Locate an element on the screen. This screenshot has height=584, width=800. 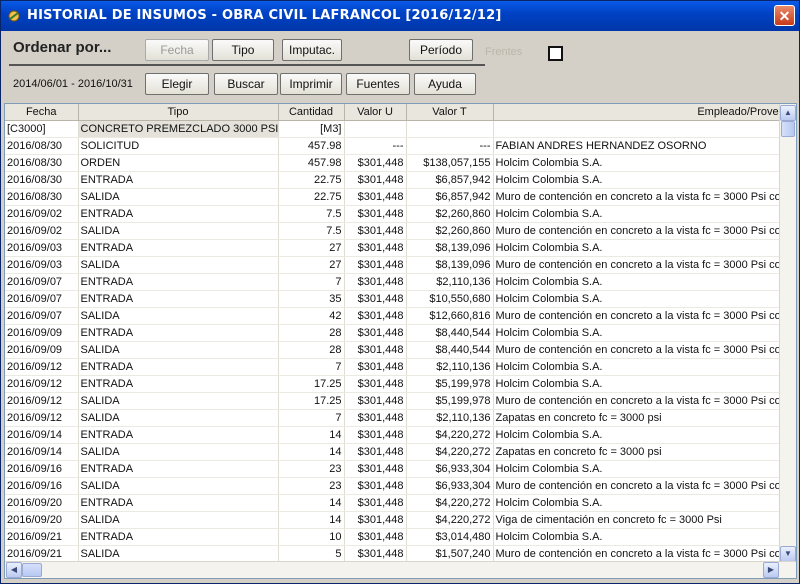
horizontal-scroll-thumb is located at coordinates (32, 570).